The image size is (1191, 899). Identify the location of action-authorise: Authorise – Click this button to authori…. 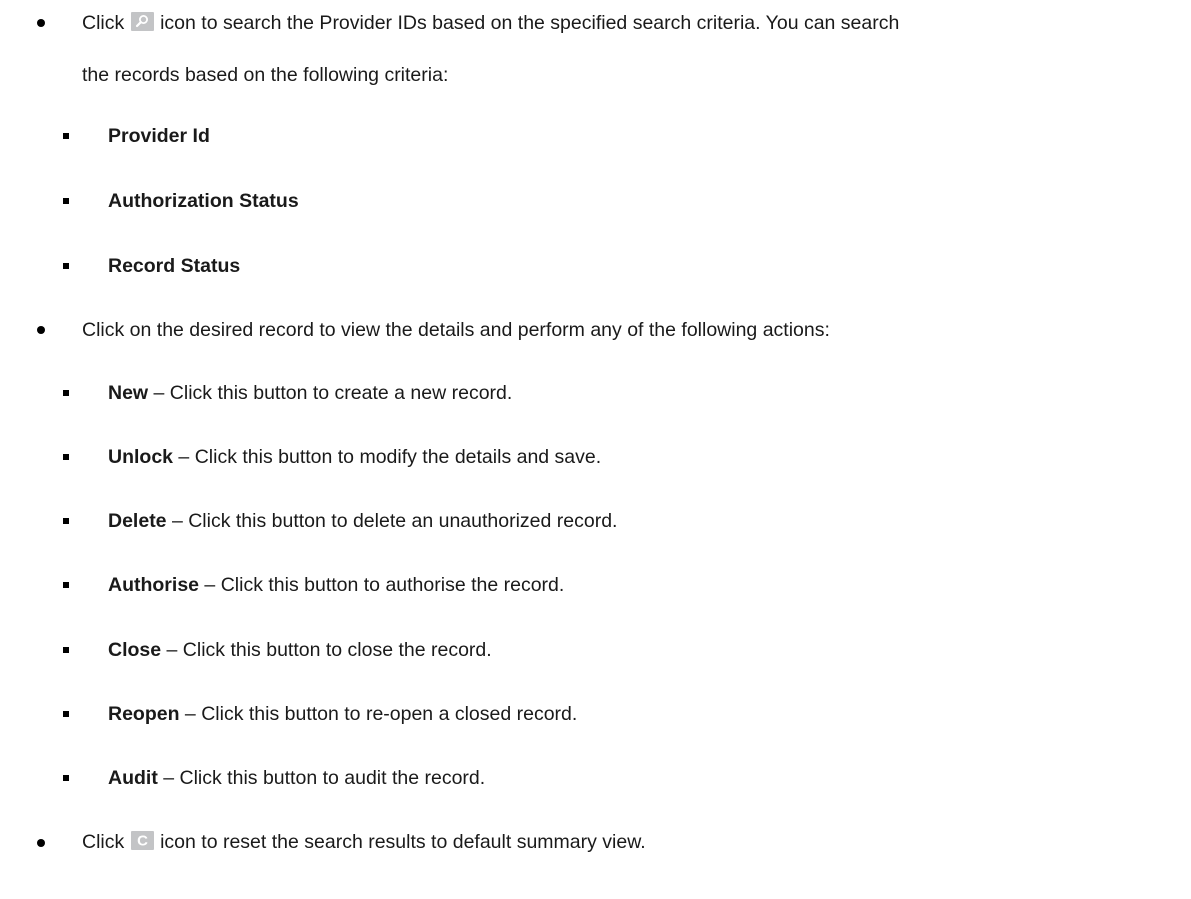
(336, 585).